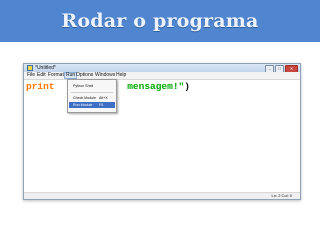  I want to click on run-menu-run-module: Run Module F5, so click(92, 105).